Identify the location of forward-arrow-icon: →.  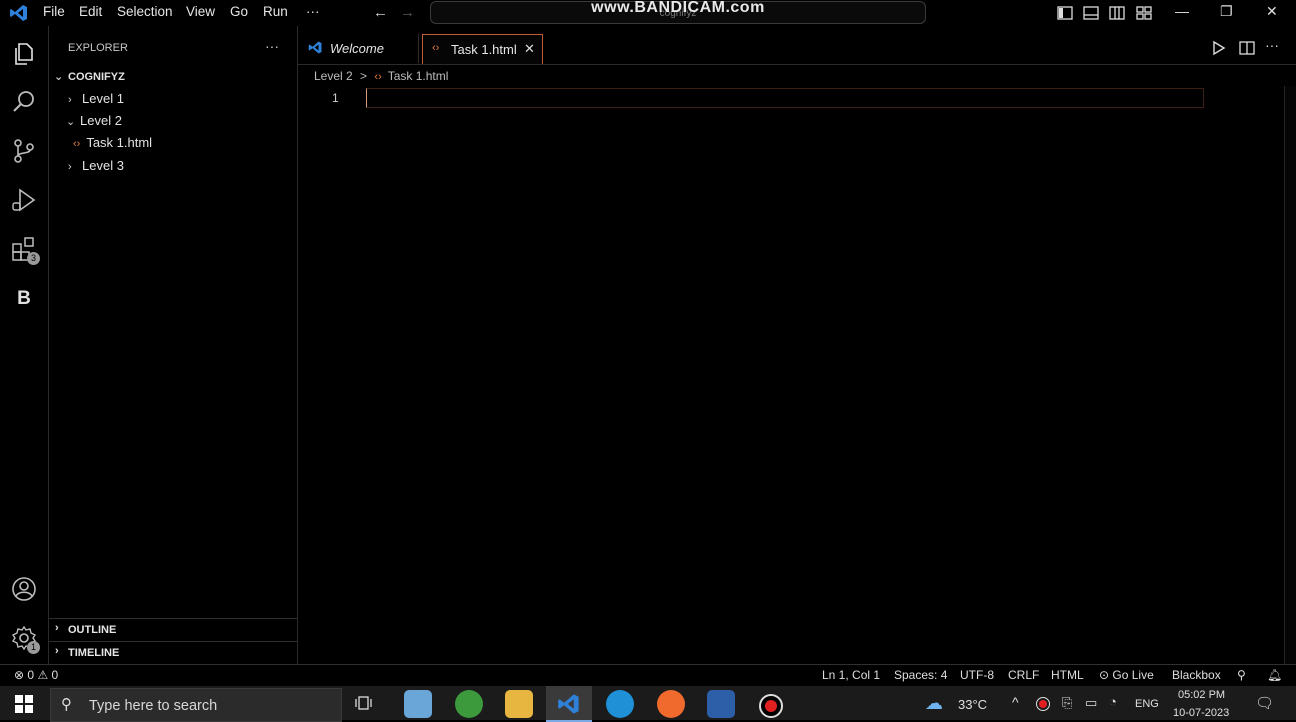
(407, 12).